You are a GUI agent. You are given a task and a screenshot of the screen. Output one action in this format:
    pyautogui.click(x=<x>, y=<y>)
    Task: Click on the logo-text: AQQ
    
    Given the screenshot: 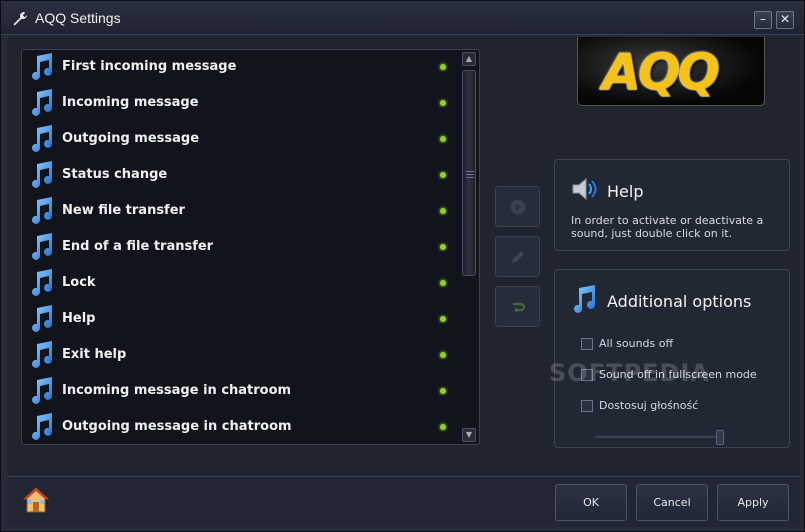 What is the action you would take?
    pyautogui.click(x=661, y=72)
    